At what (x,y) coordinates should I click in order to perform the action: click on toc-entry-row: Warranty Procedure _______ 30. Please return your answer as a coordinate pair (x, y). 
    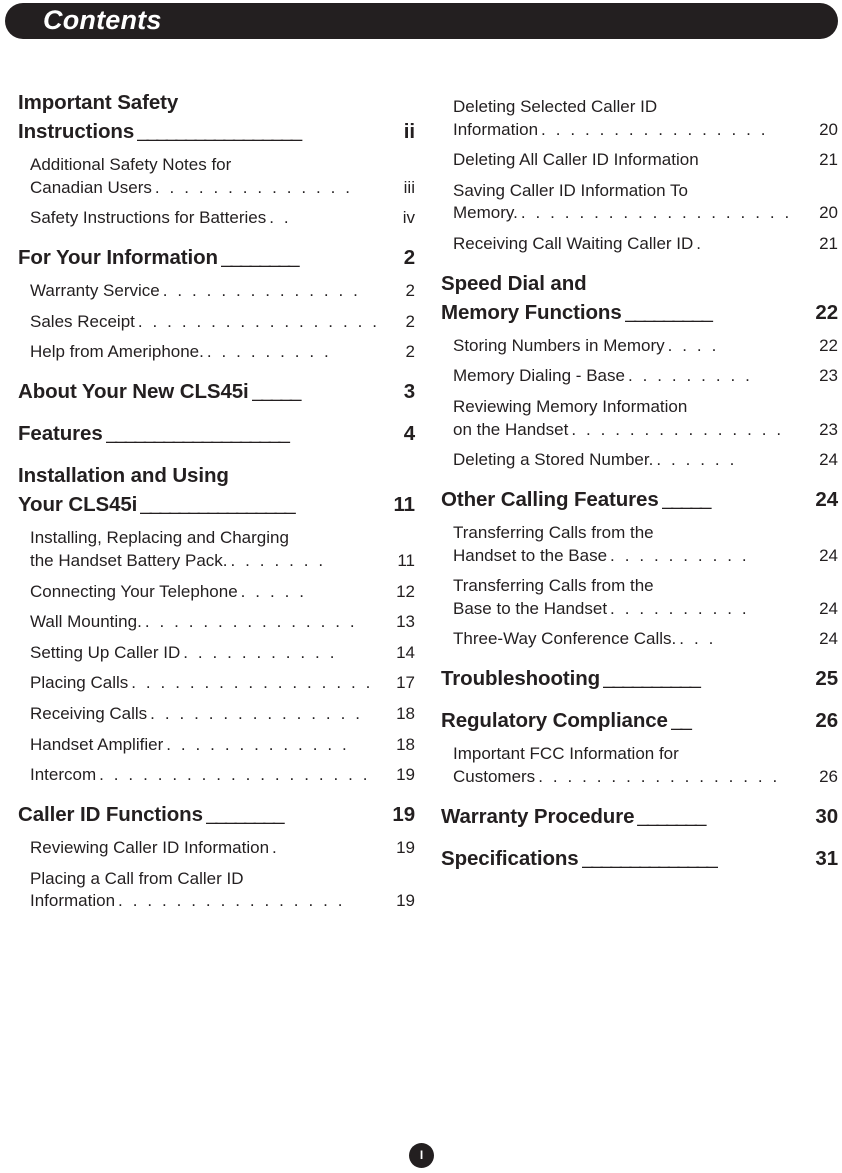
    Looking at the image, I should click on (639, 816).